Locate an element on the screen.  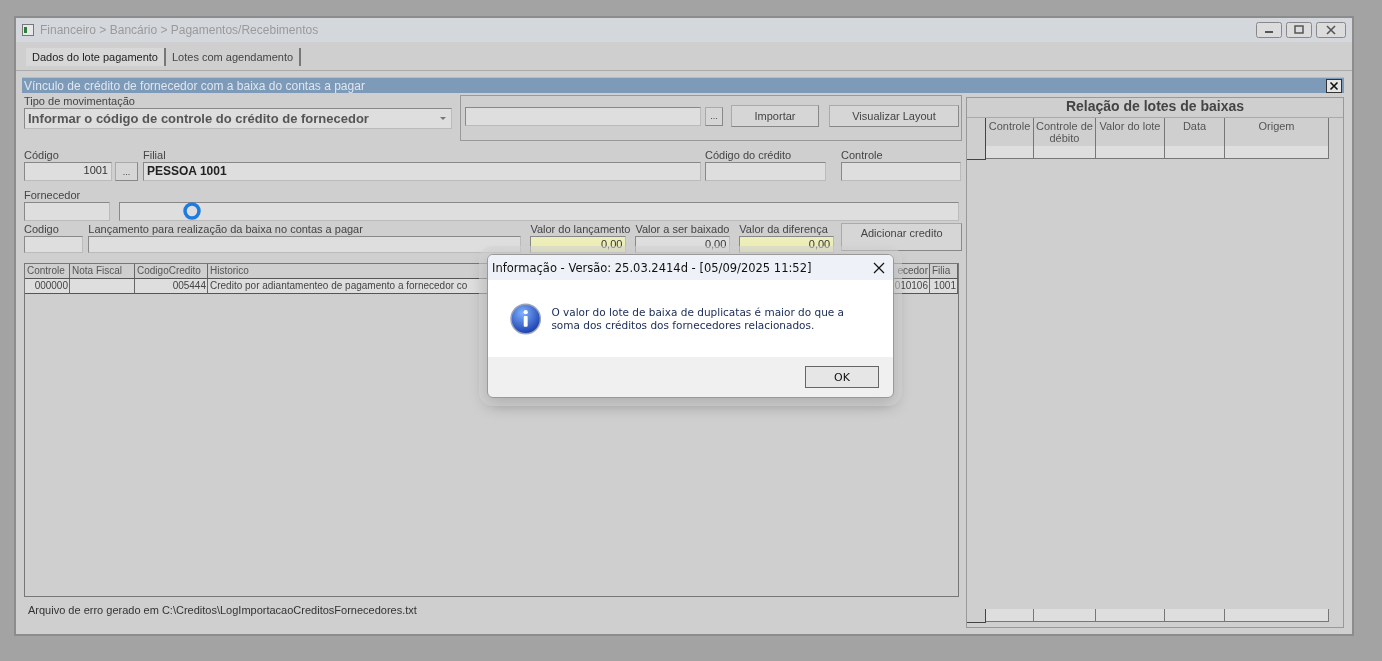
tab: Lotes com agendamento is located at coordinates (234, 57).